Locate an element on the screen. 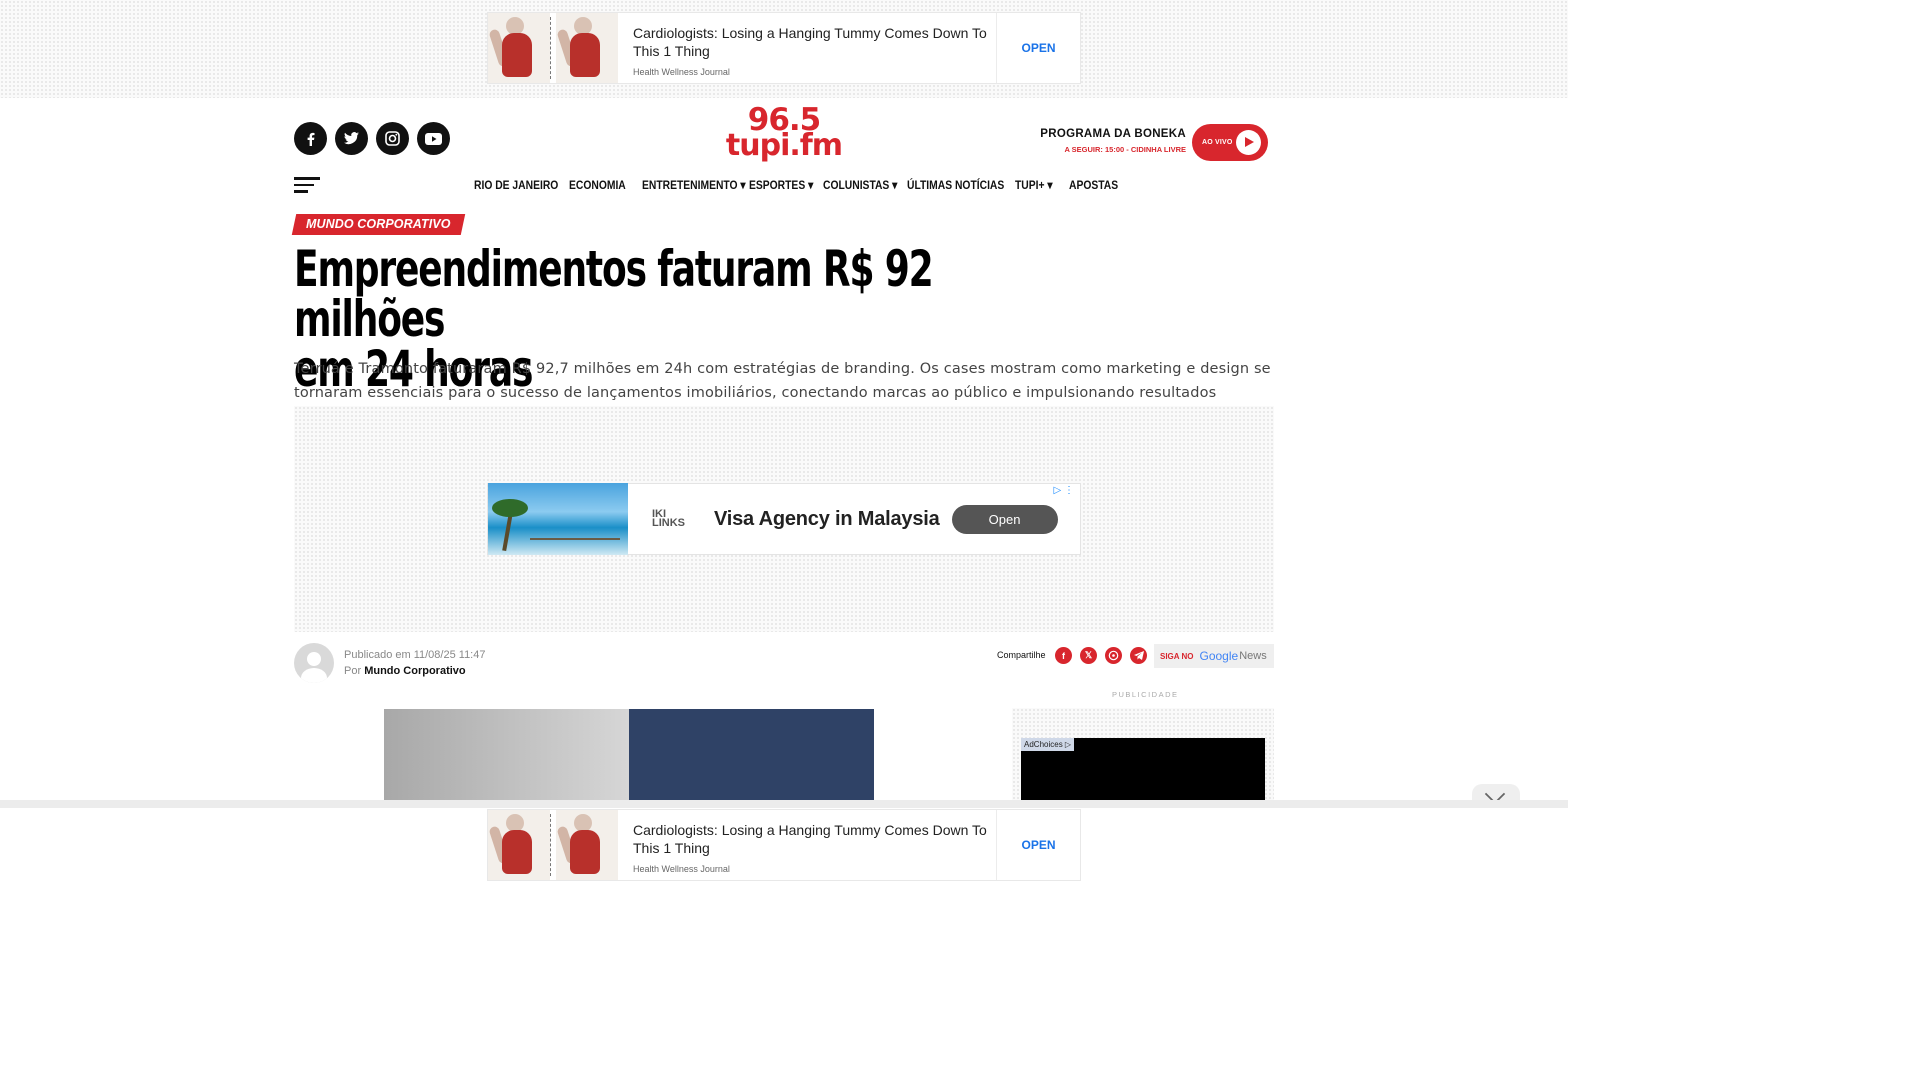 This screenshot has height=1080, width=1920. live-player-button: AO VIVO is located at coordinates (1230, 142).